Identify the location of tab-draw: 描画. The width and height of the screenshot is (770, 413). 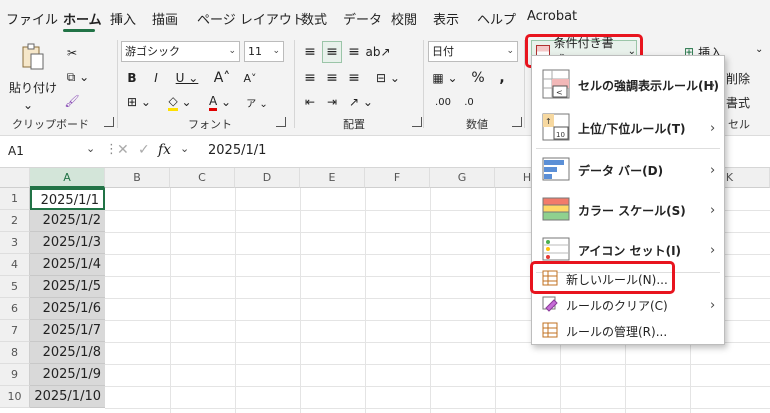
(165, 18).